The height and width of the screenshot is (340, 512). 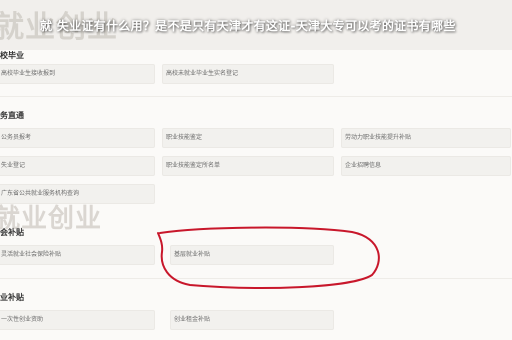 What do you see at coordinates (248, 26) in the screenshot?
I see `page-headline: 就 失业证有什么用？是不是只有天津才有这证-天津大专可以考的证书有哪些` at bounding box center [248, 26].